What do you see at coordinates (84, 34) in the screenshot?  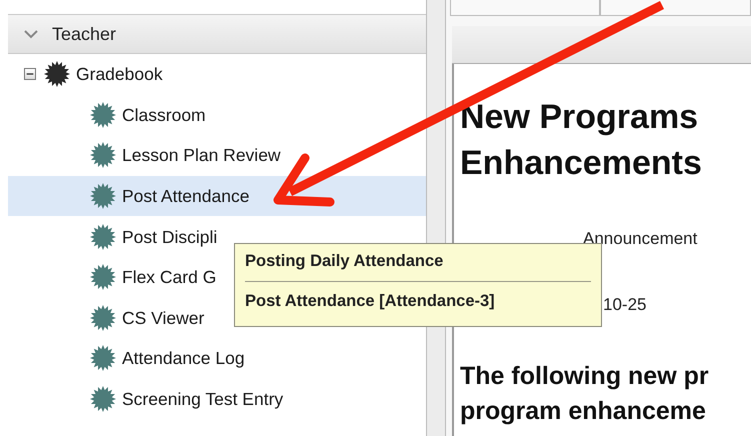 I see `section-label: Teacher` at bounding box center [84, 34].